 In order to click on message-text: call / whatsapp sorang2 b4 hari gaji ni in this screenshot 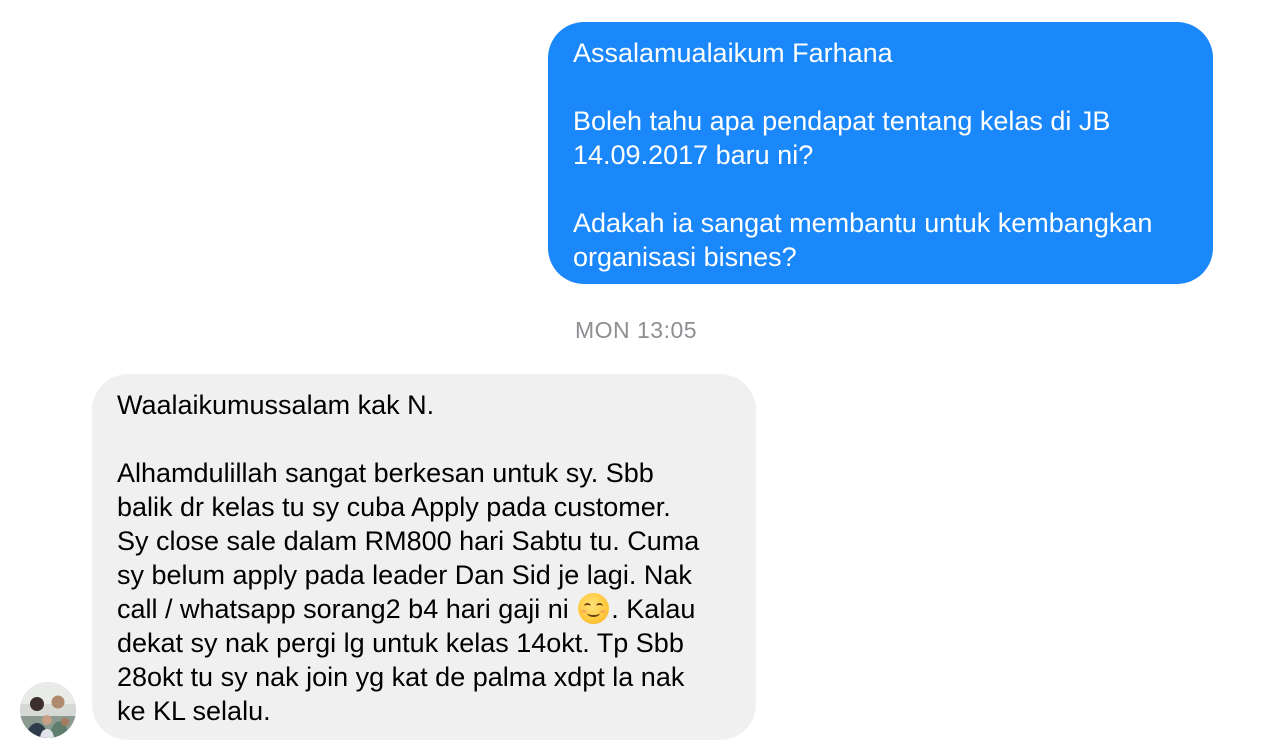, I will do `click(343, 609)`.